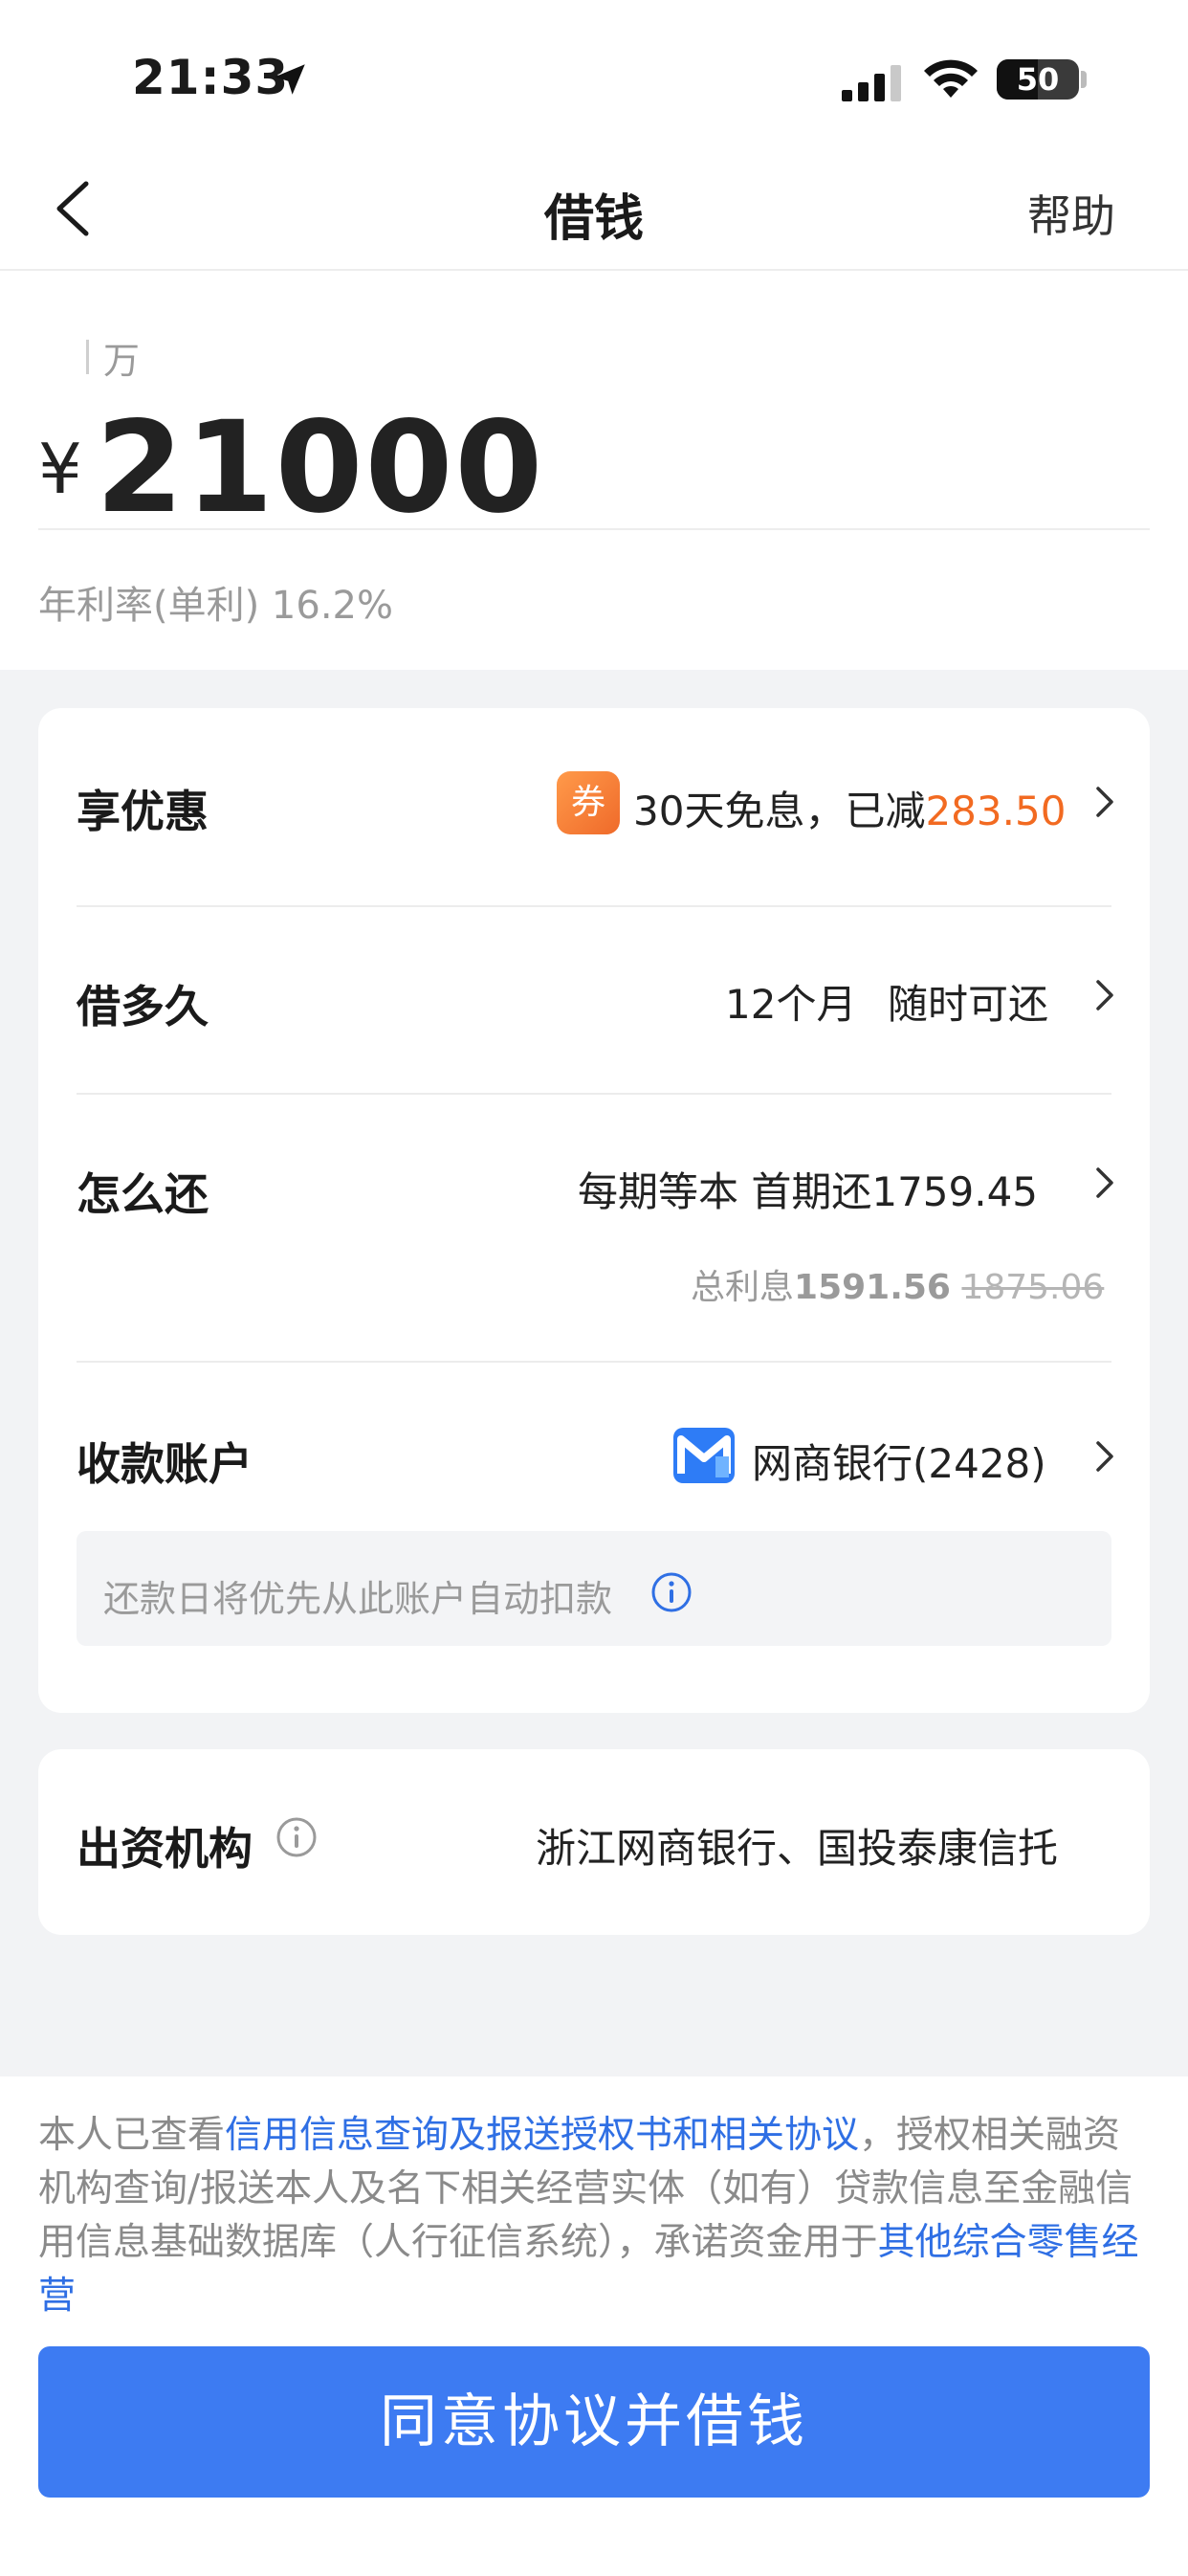  Describe the element at coordinates (143, 811) in the screenshot. I see `discount-label: 享优惠` at that location.